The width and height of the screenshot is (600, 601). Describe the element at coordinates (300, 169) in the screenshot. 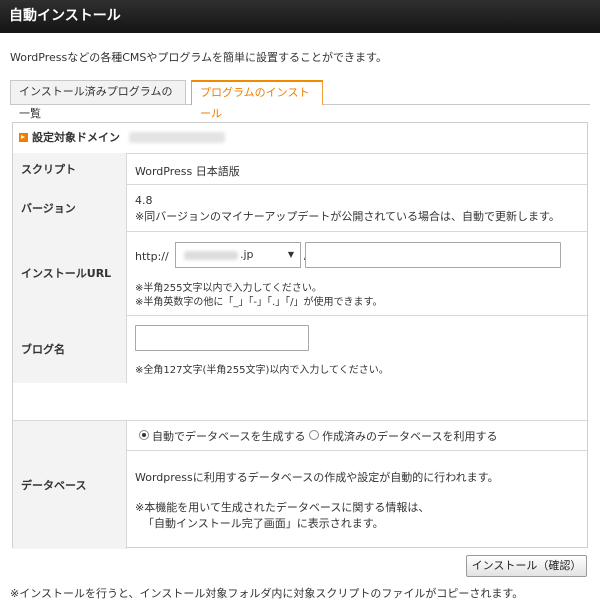

I see `script-row: スクリプト WordPress 日本語版` at that location.